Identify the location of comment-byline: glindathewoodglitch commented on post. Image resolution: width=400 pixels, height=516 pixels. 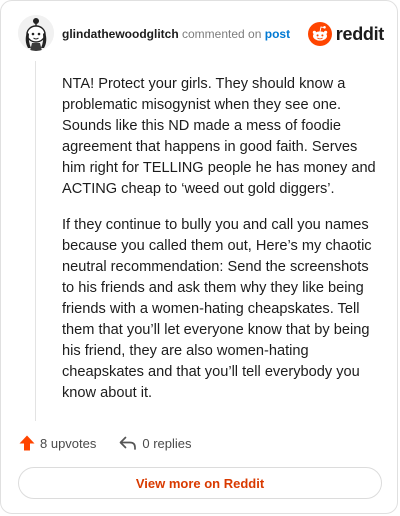
(176, 34).